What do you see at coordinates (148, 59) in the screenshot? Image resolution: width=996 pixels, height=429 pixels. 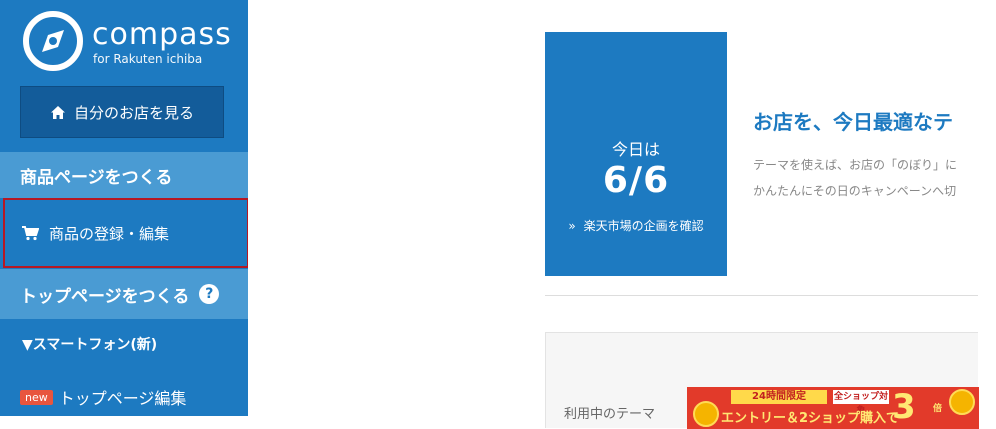 I see `brand-subtitle: for Rakuten ichiba` at bounding box center [148, 59].